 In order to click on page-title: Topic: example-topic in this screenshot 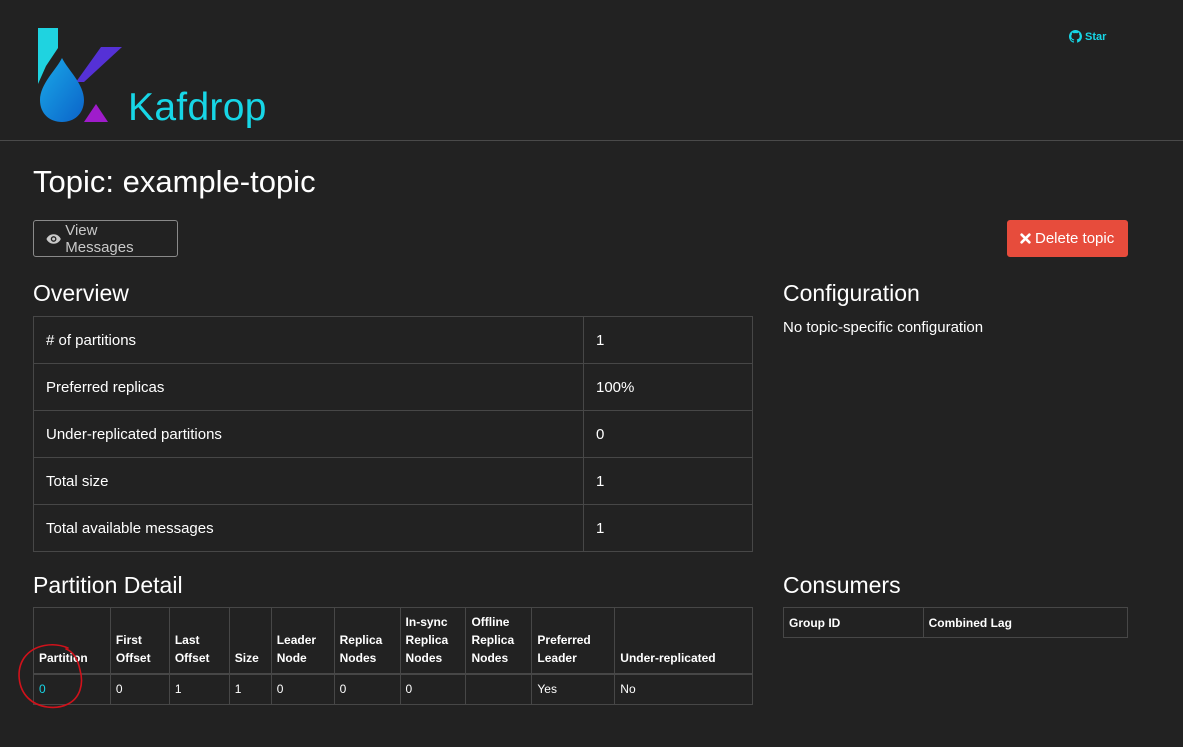, I will do `click(174, 181)`.